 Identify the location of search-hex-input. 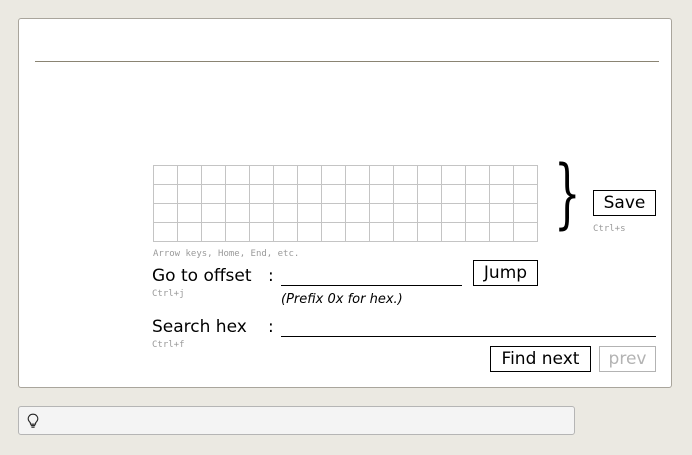
(468, 327).